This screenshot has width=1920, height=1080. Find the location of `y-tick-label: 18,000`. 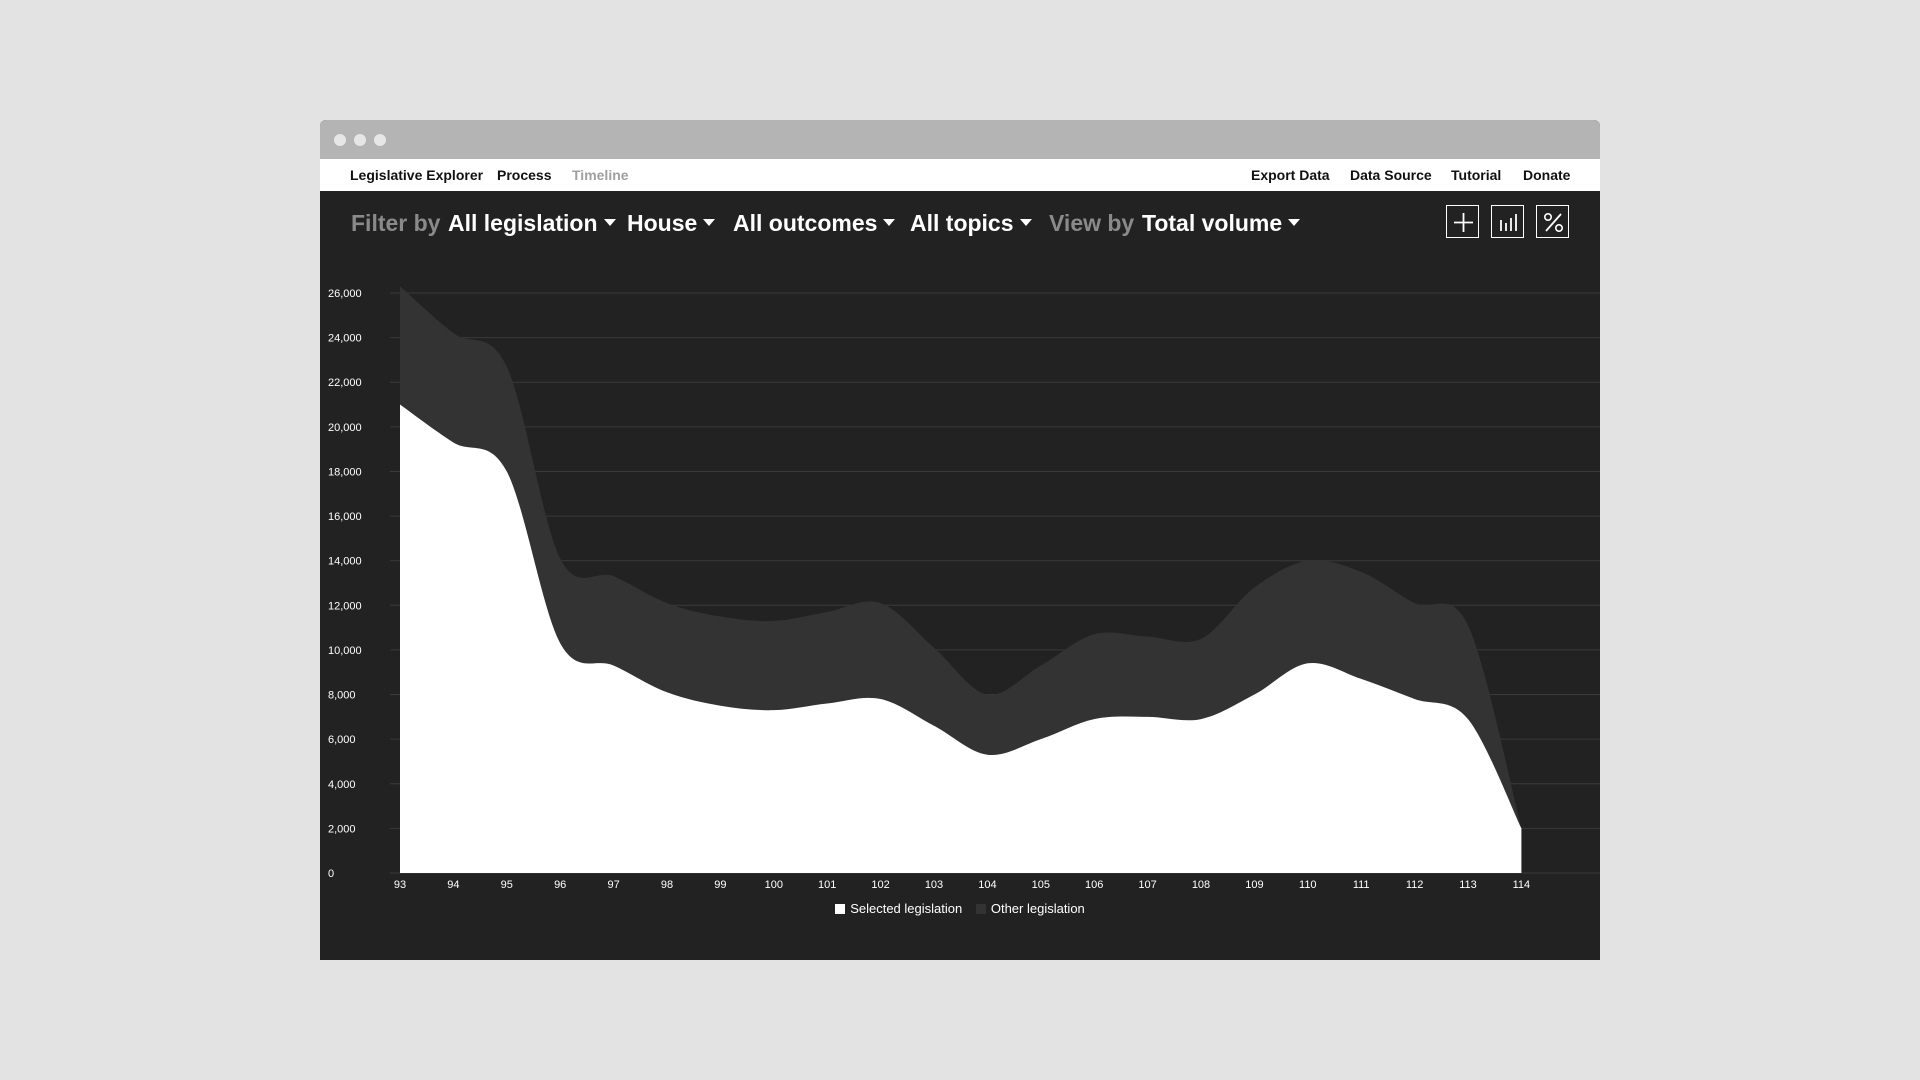

y-tick-label: 18,000 is located at coordinates (345, 472).